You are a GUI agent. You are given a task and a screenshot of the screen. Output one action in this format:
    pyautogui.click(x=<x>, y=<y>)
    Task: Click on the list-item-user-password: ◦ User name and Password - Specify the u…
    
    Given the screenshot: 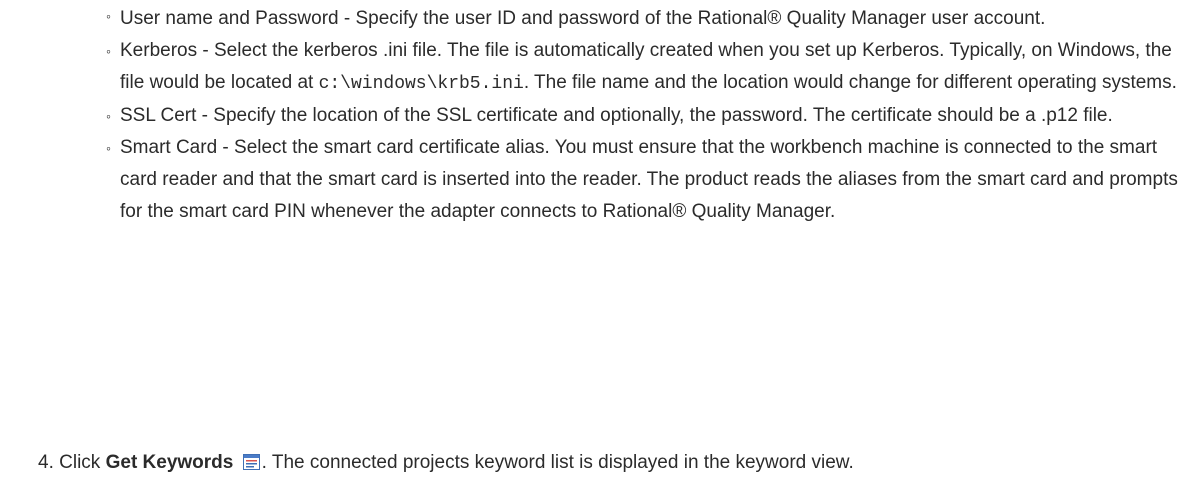 What is the action you would take?
    pyautogui.click(x=646, y=17)
    